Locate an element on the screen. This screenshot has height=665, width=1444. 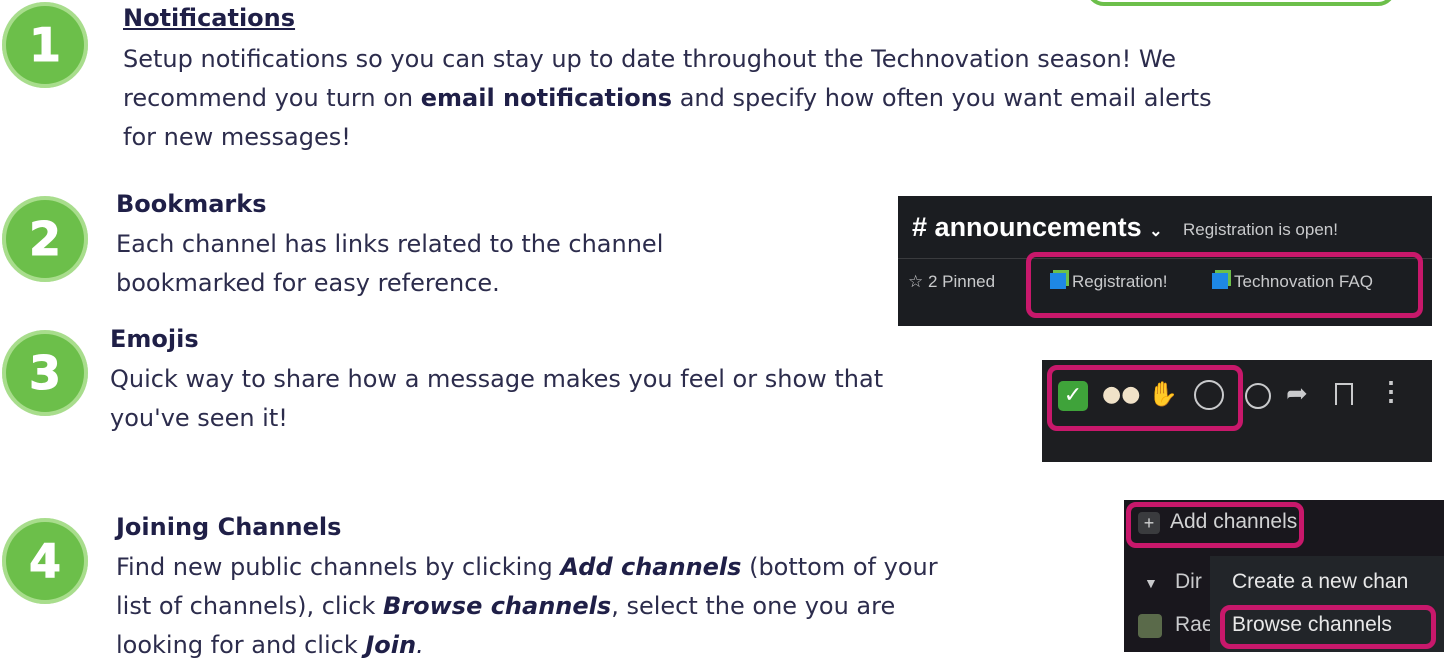
create-channel-item: Create a new chan is located at coordinates (1320, 582).